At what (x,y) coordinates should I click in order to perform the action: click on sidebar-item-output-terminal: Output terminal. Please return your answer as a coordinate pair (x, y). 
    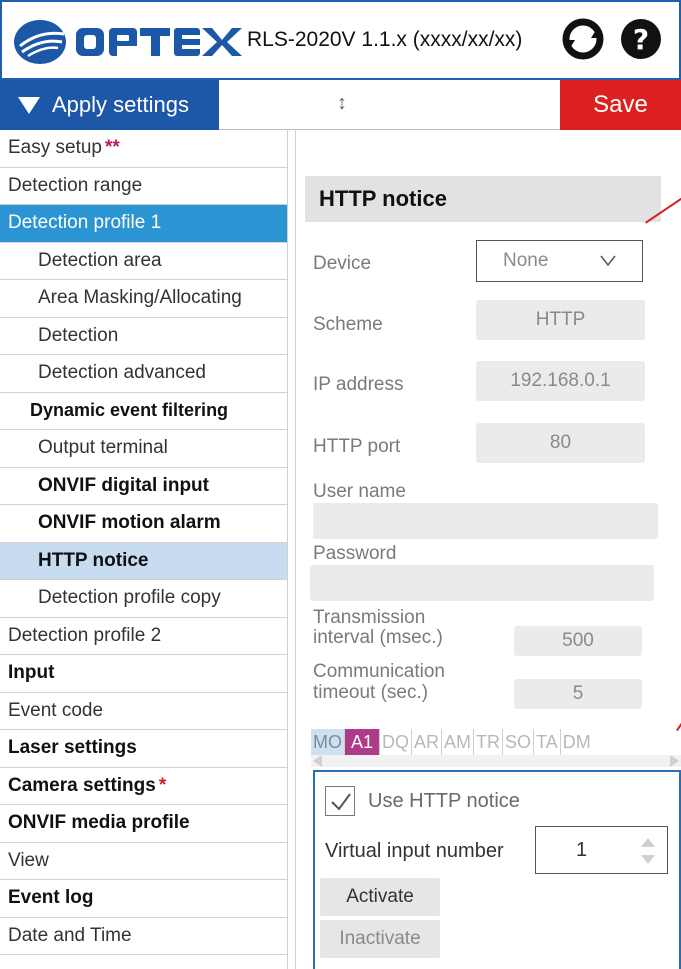
    Looking at the image, I should click on (143, 449).